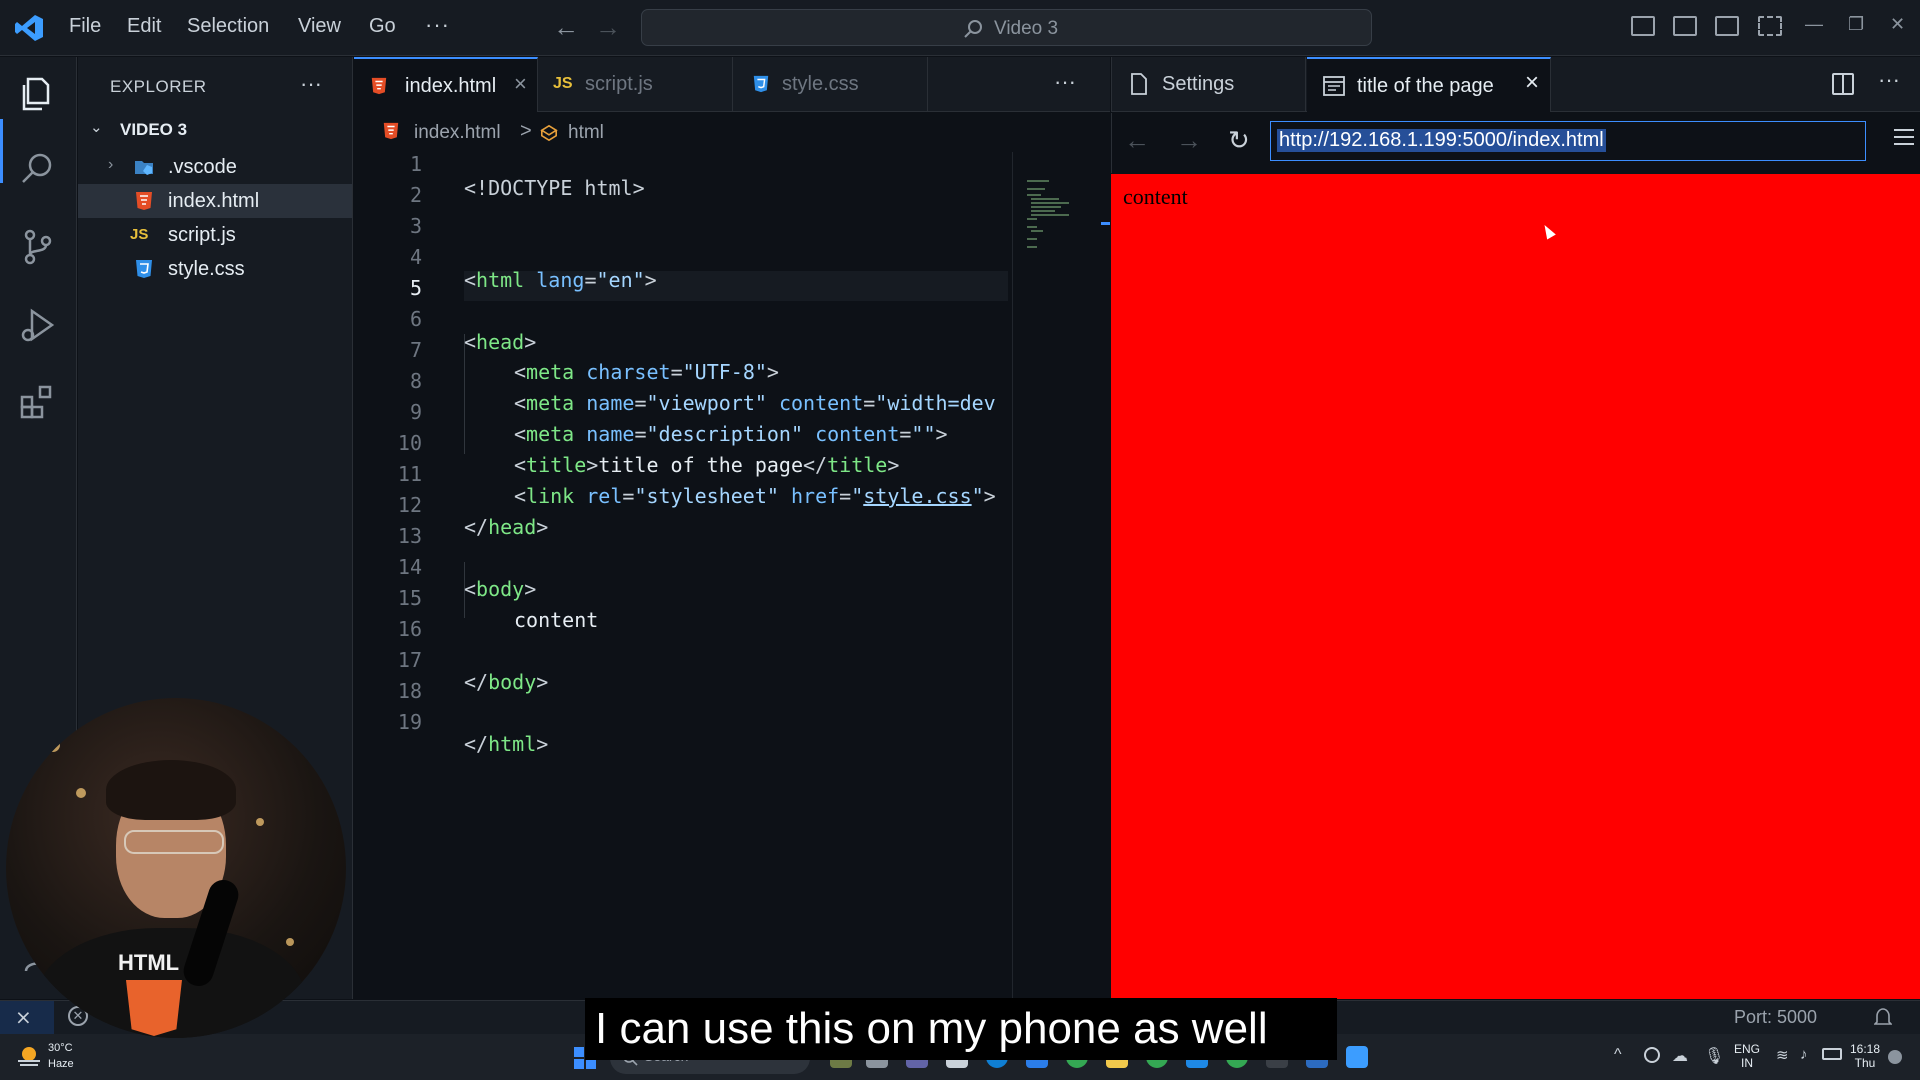 This screenshot has height=1080, width=1920. I want to click on tab-settings: Settings, so click(1209, 84).